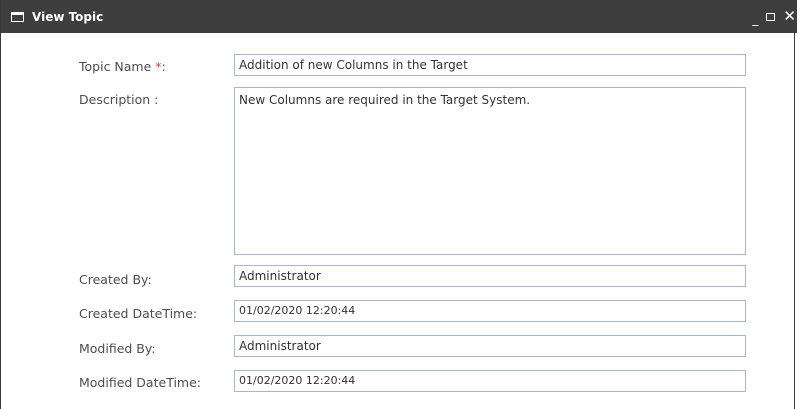 The height and width of the screenshot is (409, 797). I want to click on modified-by-field: Administrator, so click(490, 346).